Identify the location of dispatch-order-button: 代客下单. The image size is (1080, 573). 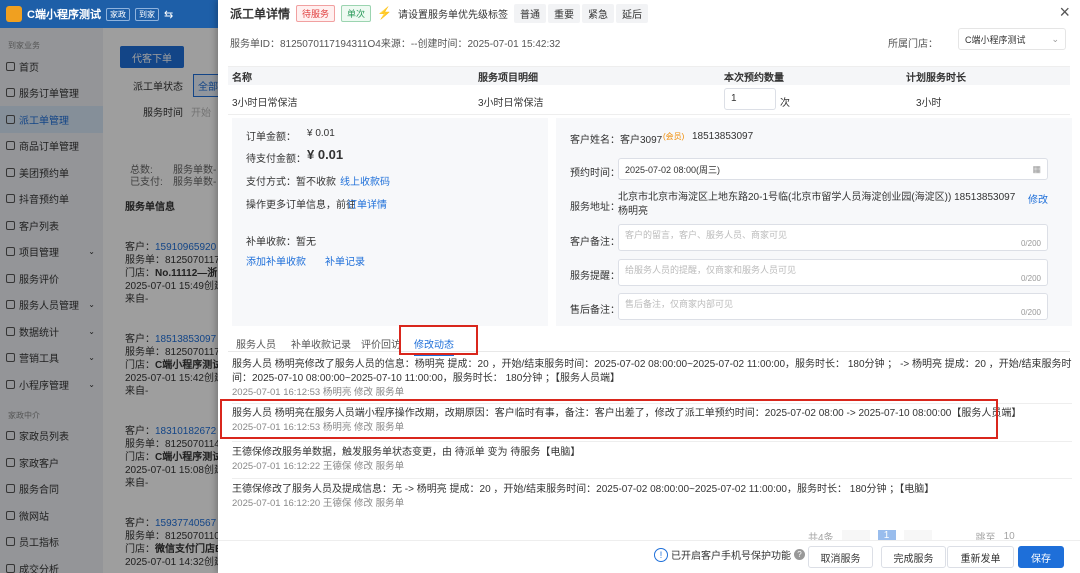
(152, 57).